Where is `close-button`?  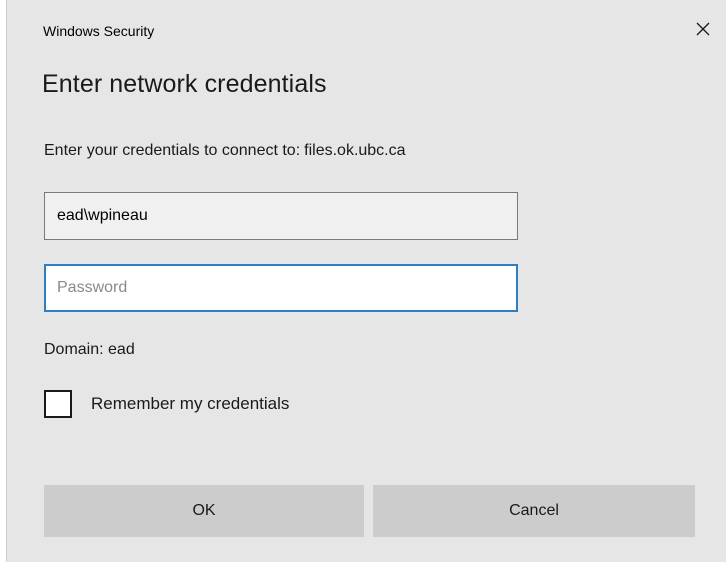
close-button is located at coordinates (703, 31).